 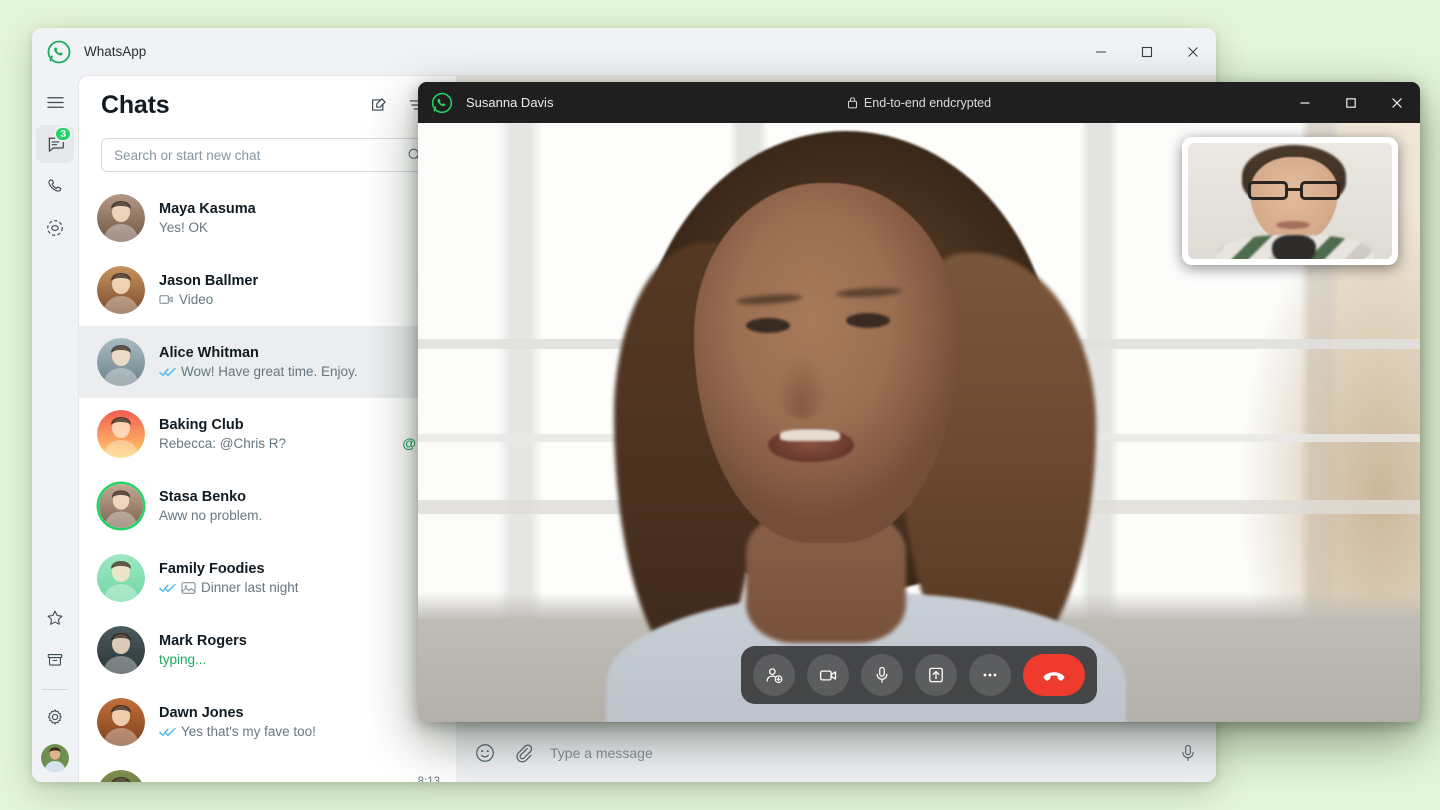 What do you see at coordinates (287, 722) in the screenshot?
I see `chat-item-text: Dawn Jones Yes that's my fave too!` at bounding box center [287, 722].